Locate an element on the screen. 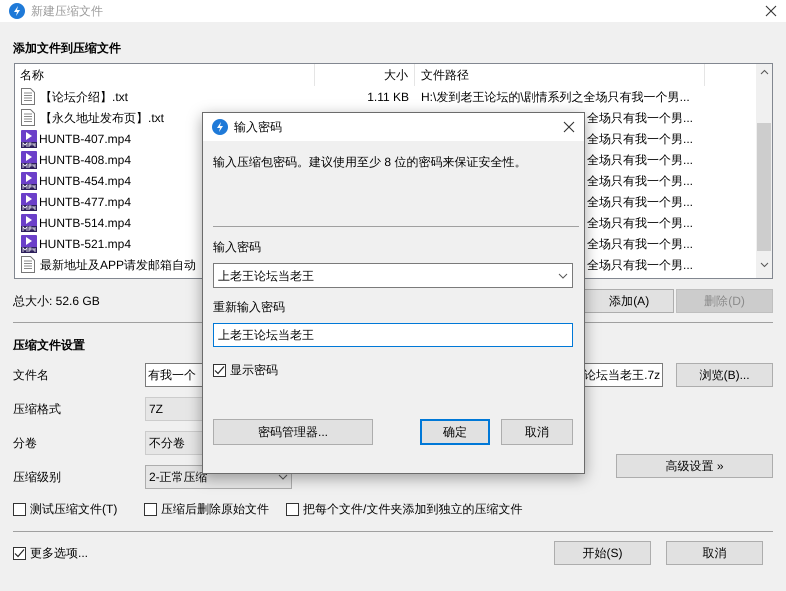  file-name: HUNTB-408.mp4 is located at coordinates (85, 159).